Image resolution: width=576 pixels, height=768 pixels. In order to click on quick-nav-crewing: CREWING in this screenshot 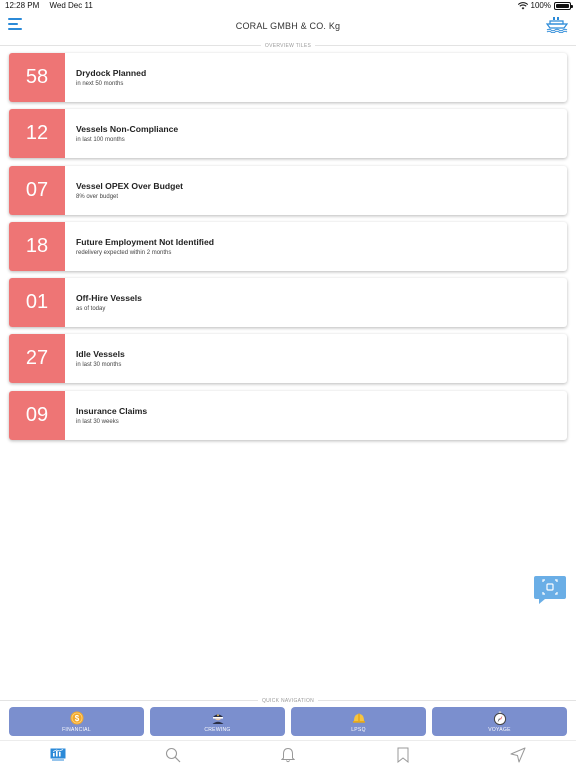, I will do `click(217, 721)`.